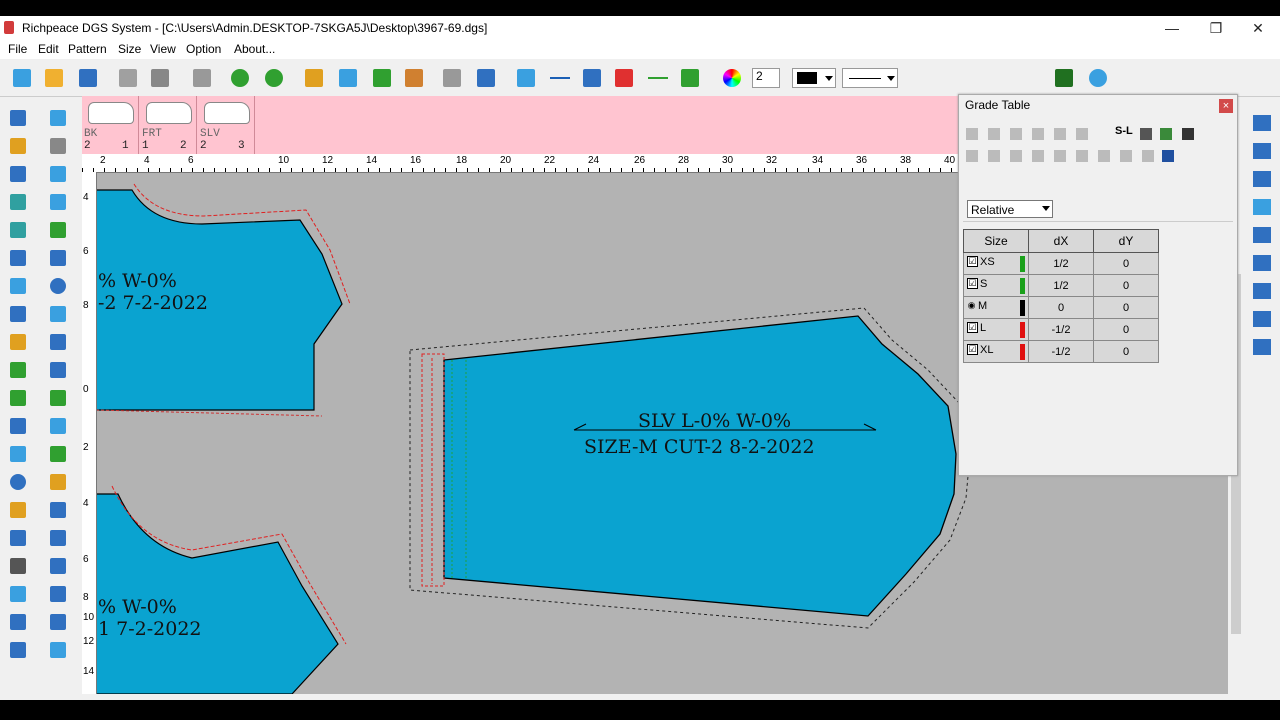 Image resolution: width=1280 pixels, height=720 pixels. I want to click on notch-icon, so click(58, 482).